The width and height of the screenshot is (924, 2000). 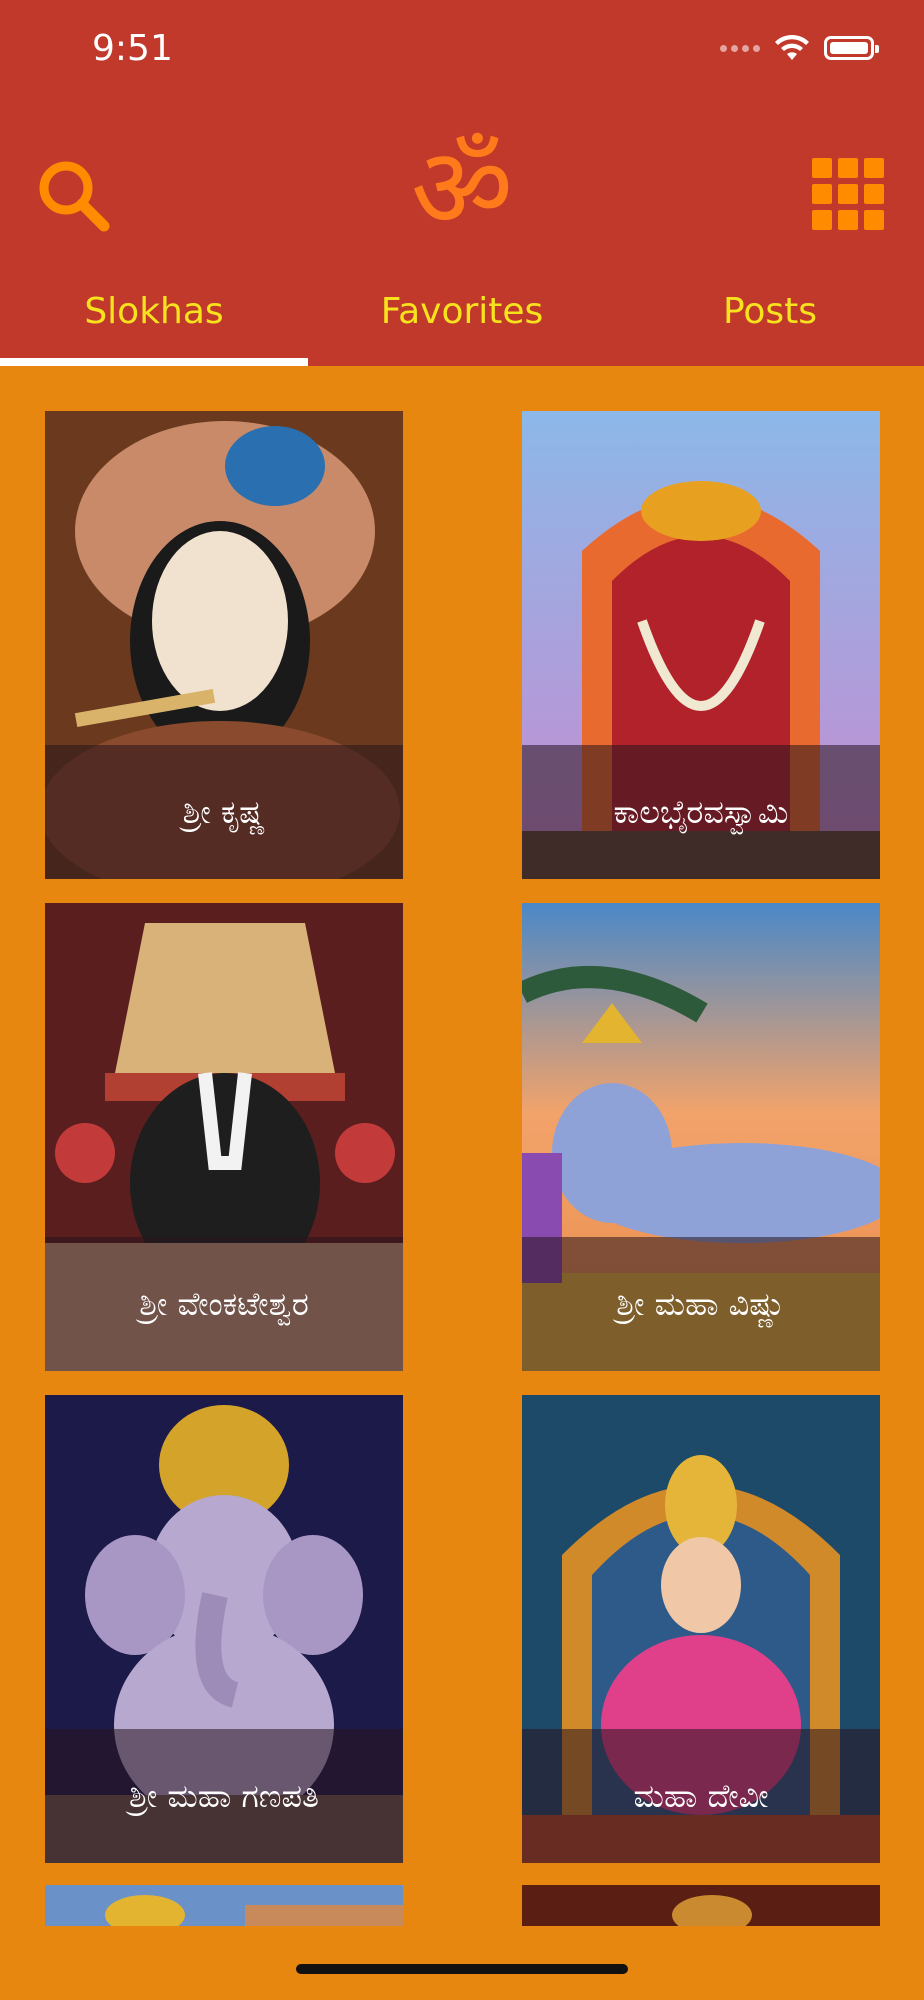 I want to click on card-venkateshwara: ಶ್ರೀ ವೇಂಕಟೇಶ್ವರ, so click(x=224, y=1137).